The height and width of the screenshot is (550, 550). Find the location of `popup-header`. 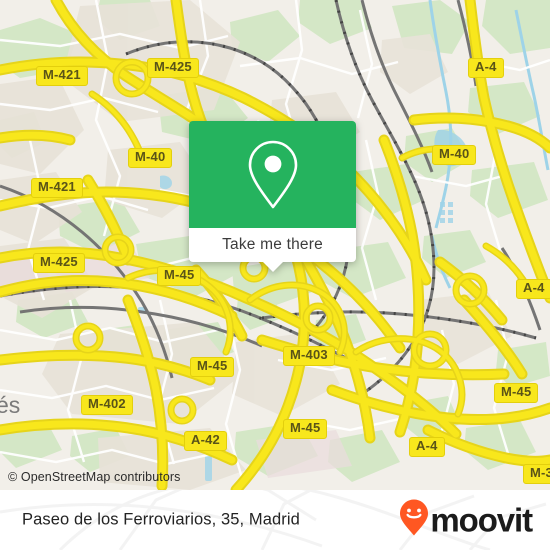

popup-header is located at coordinates (272, 174).